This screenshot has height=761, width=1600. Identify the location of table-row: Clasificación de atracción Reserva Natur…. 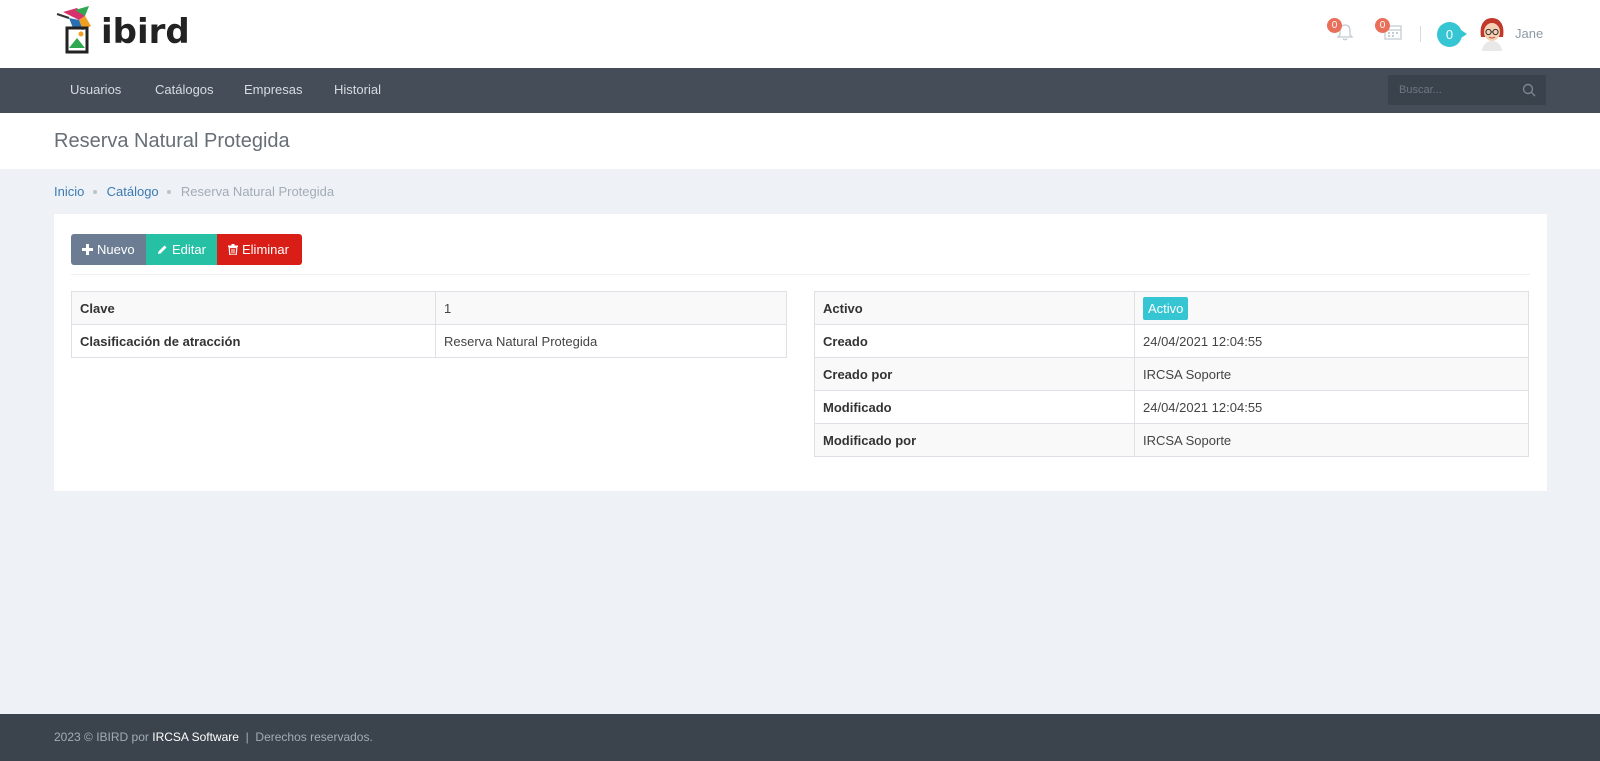
(429, 341).